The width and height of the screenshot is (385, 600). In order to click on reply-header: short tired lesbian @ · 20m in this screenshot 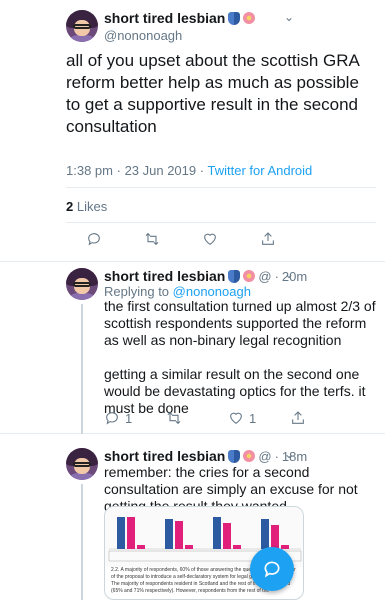, I will do `click(206, 276)`.